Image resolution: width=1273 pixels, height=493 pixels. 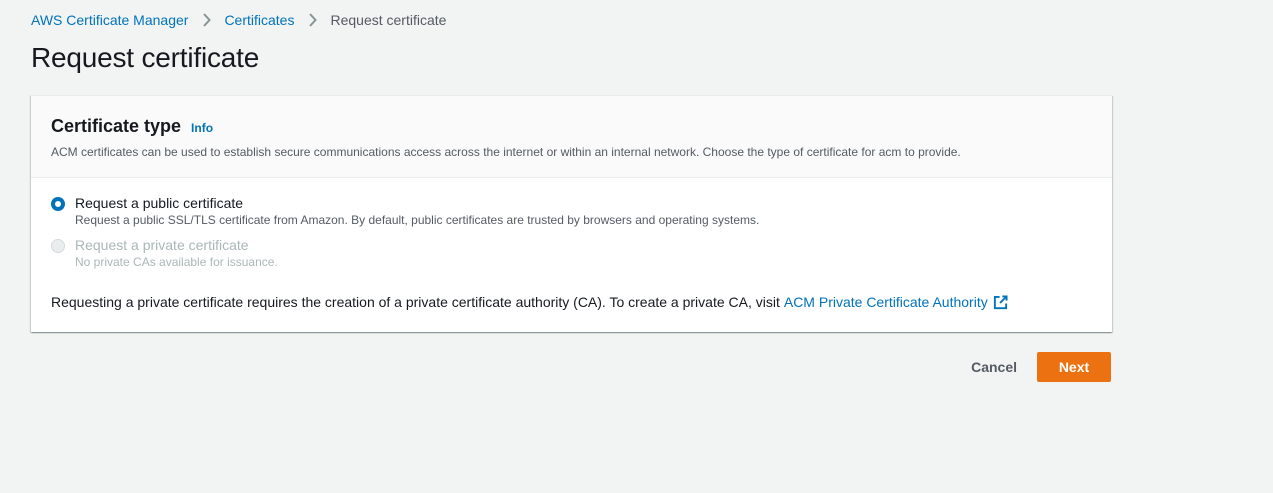 What do you see at coordinates (1074, 367) in the screenshot?
I see `next-button: Next` at bounding box center [1074, 367].